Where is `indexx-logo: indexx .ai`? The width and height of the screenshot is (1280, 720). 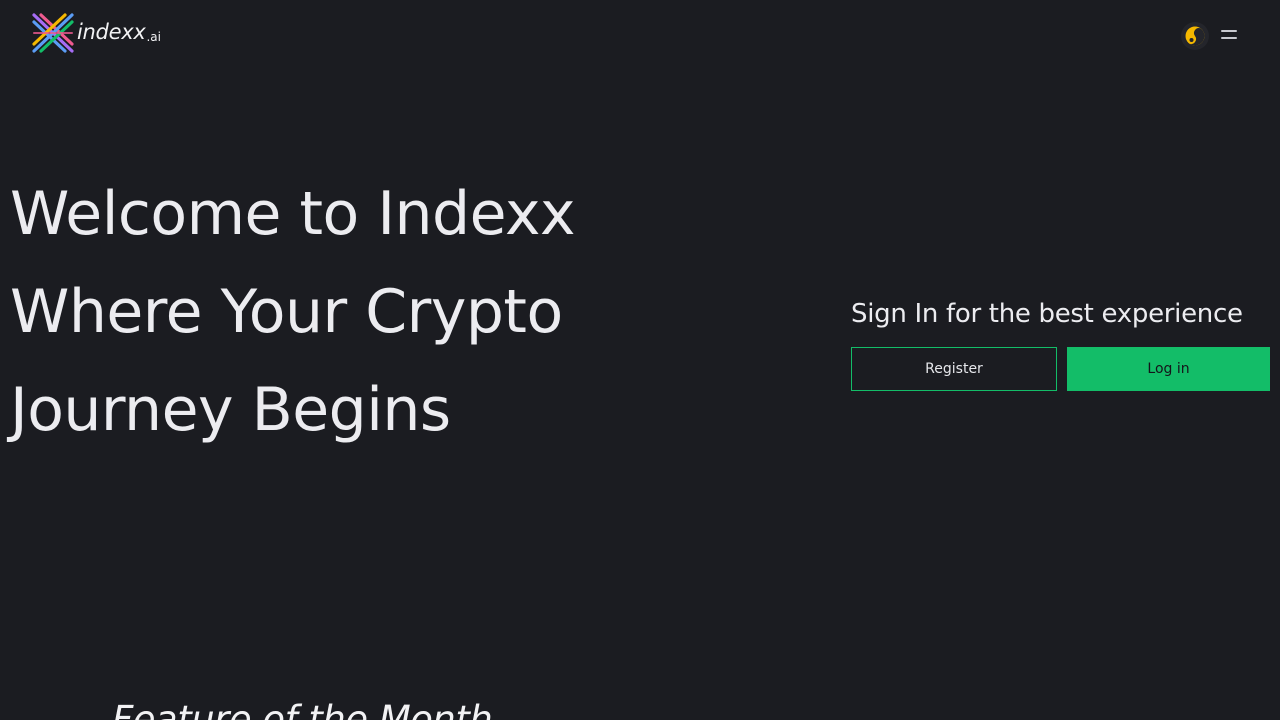
indexx-logo: indexx .ai is located at coordinates (96, 33).